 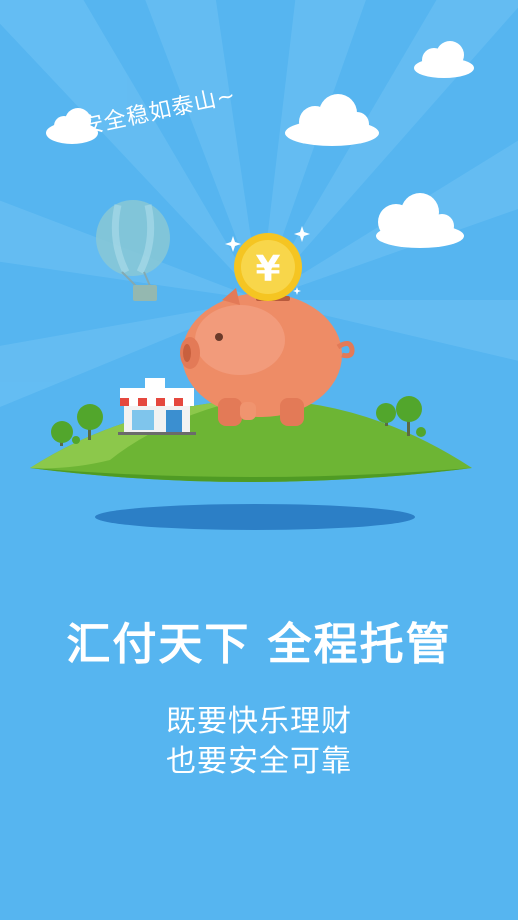 I want to click on island-shadow, so click(x=255, y=517).